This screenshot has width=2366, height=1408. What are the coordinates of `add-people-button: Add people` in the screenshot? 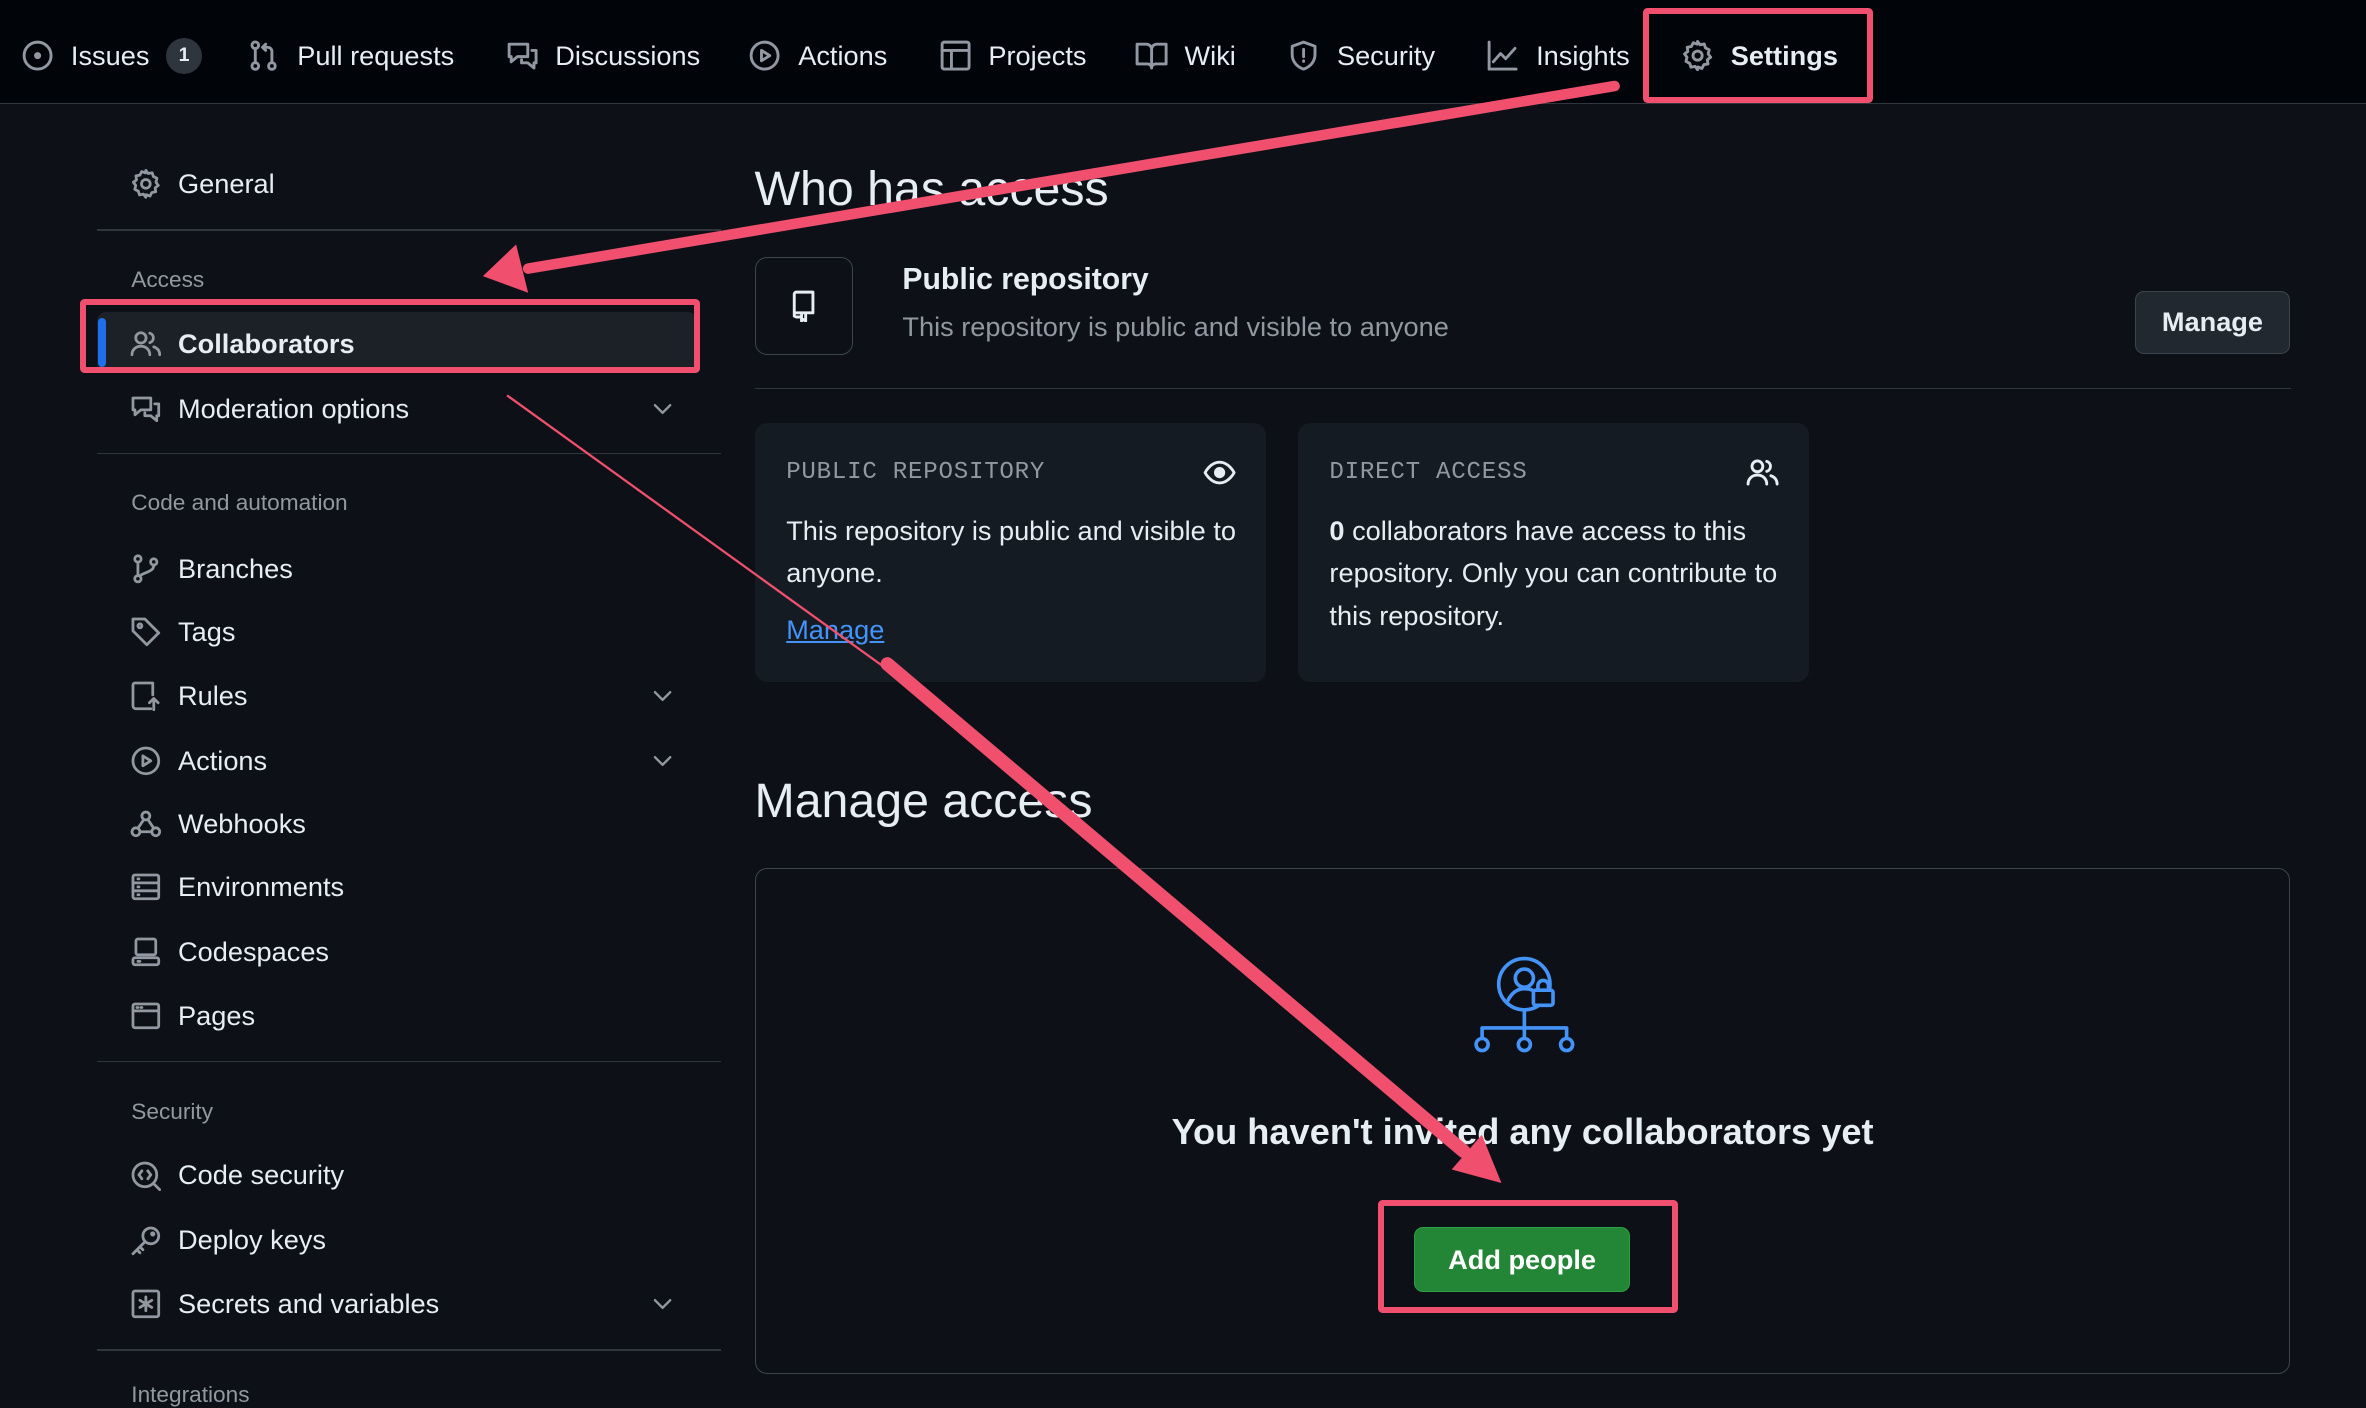 It's located at (1522, 1259).